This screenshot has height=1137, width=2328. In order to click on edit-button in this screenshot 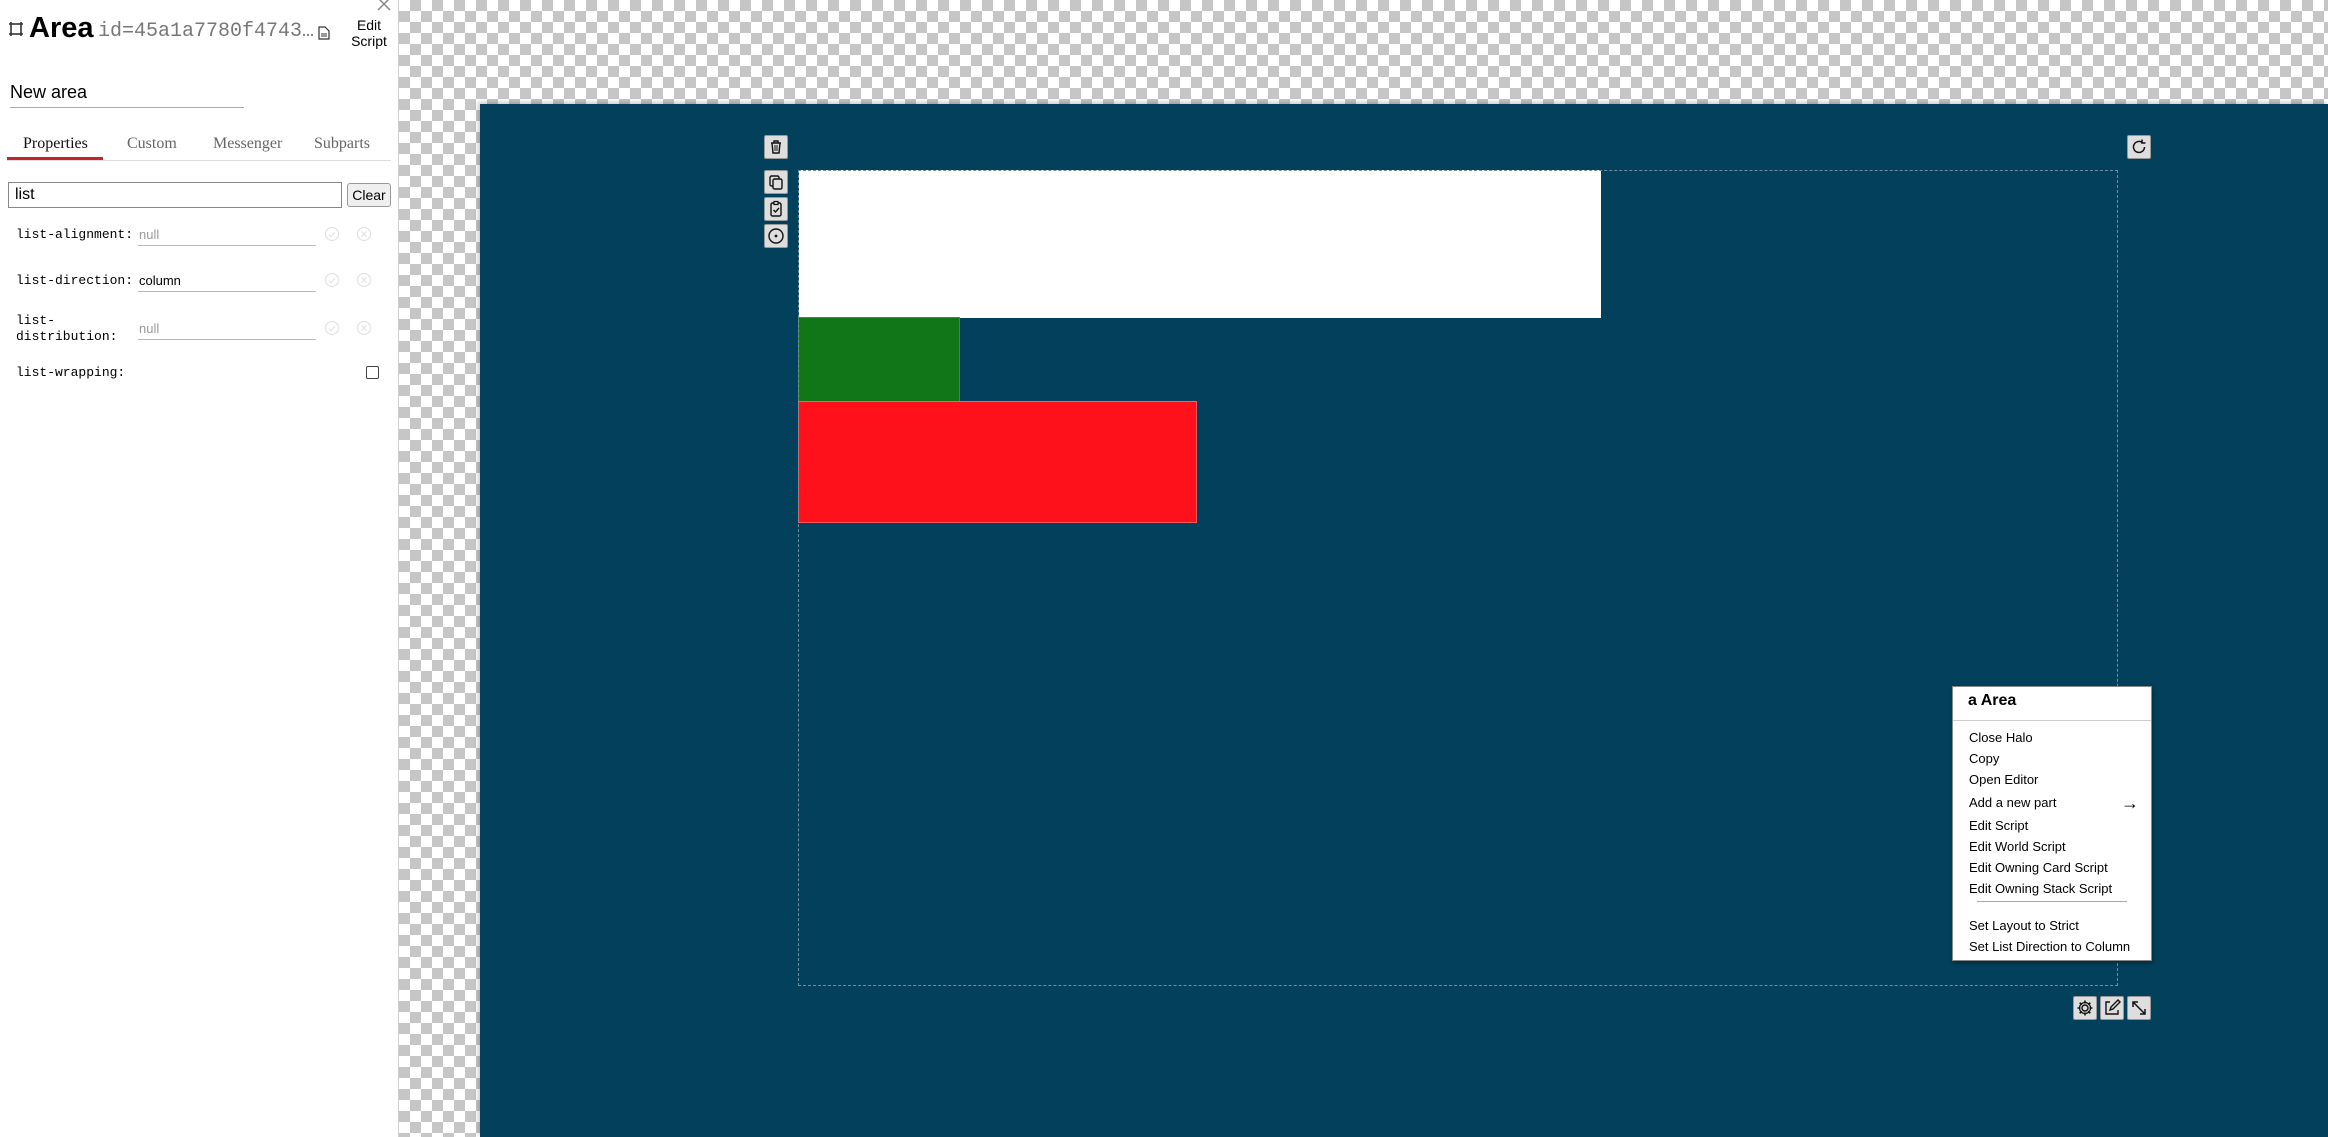, I will do `click(2112, 1008)`.